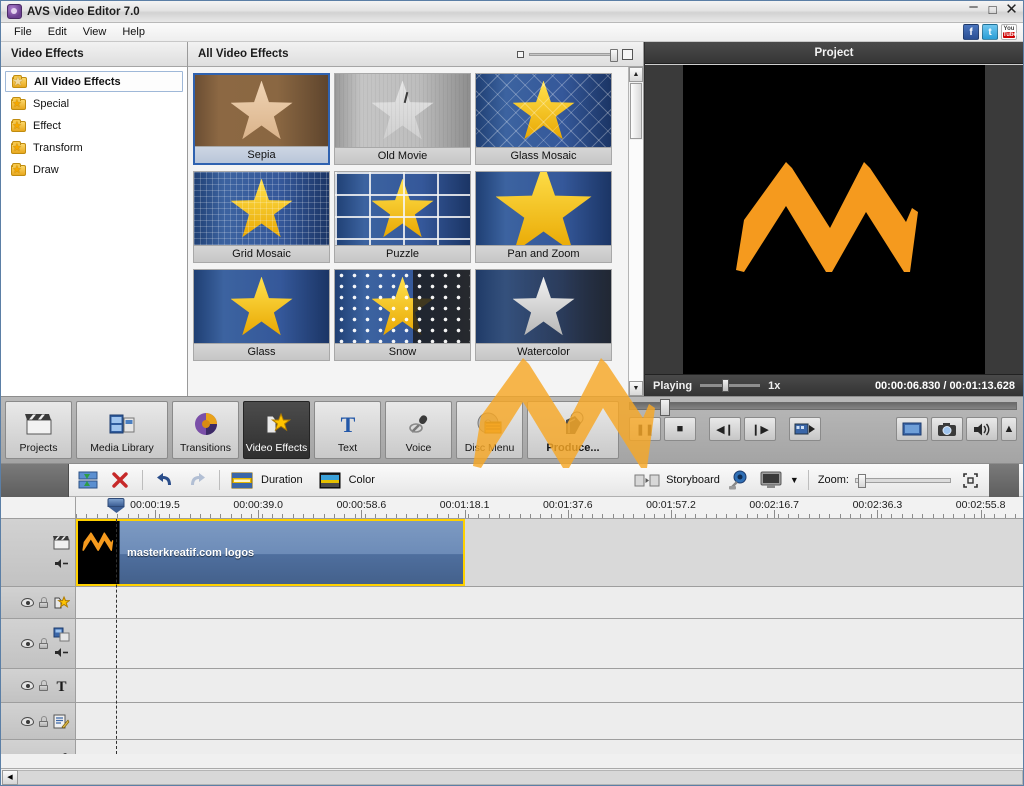 Image resolution: width=1024 pixels, height=786 pixels. I want to click on split-button, so click(88, 480).